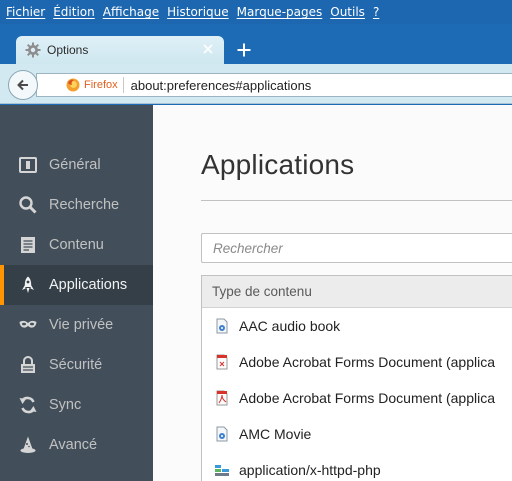 Image resolution: width=512 pixels, height=481 pixels. What do you see at coordinates (88, 285) in the screenshot?
I see `sidebar-item-label: Applications` at bounding box center [88, 285].